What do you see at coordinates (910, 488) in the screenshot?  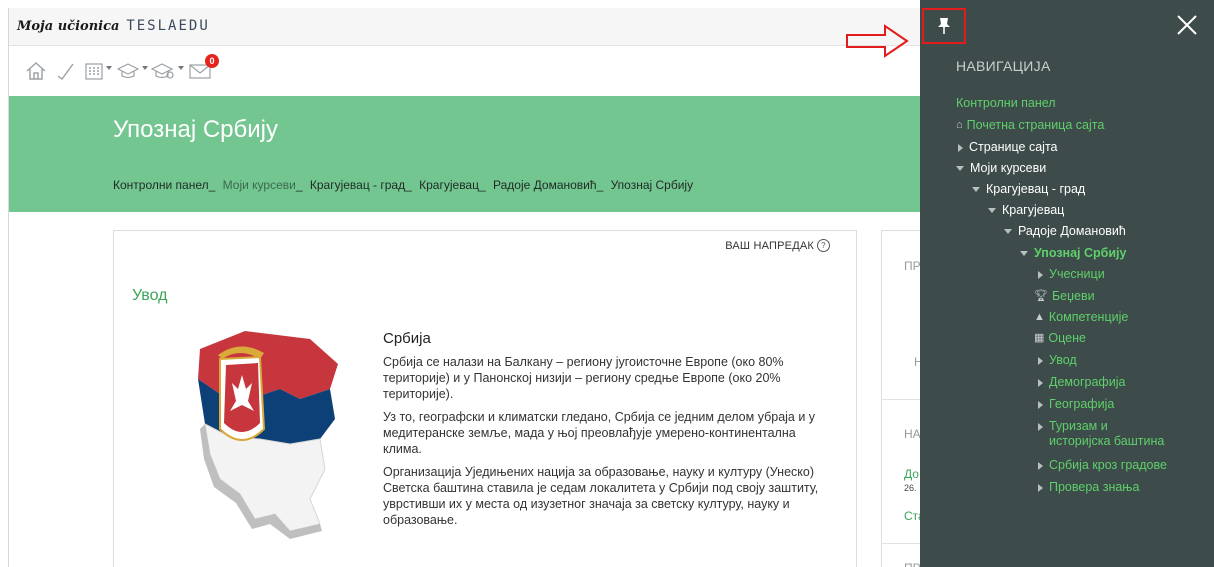 I see `block-date: 26.` at bounding box center [910, 488].